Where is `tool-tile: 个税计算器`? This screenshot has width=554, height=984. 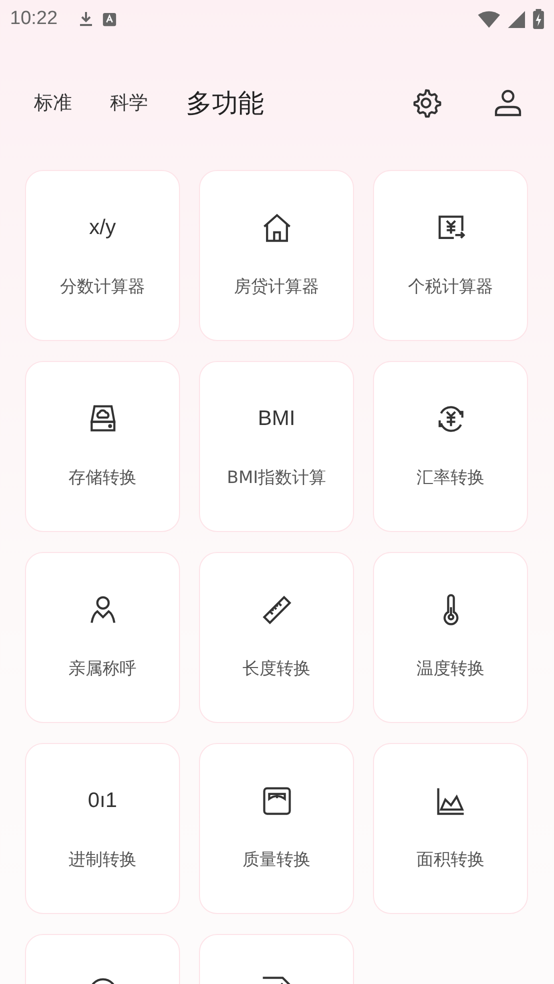 tool-tile: 个税计算器 is located at coordinates (450, 255).